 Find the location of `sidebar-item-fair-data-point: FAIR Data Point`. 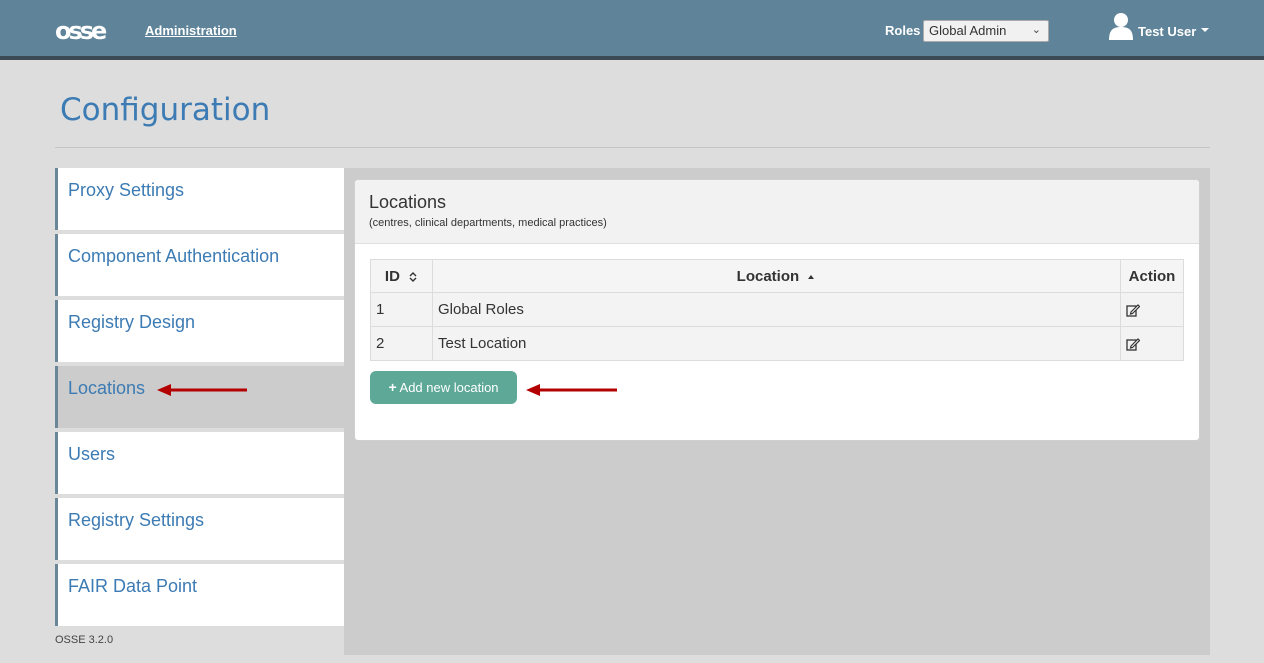

sidebar-item-fair-data-point: FAIR Data Point is located at coordinates (199, 595).